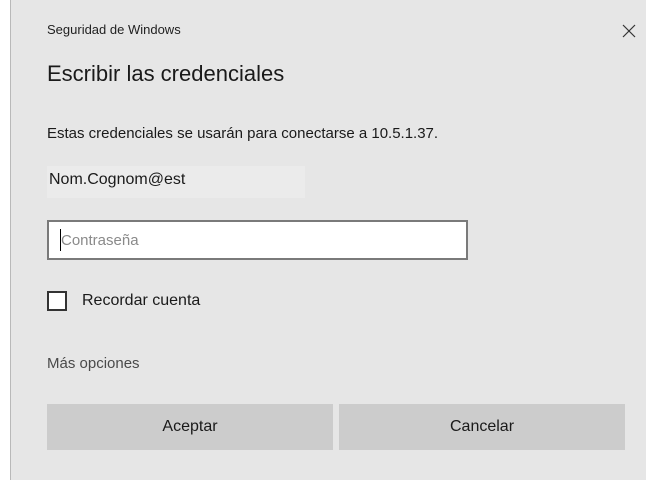 Image resolution: width=646 pixels, height=480 pixels. What do you see at coordinates (60, 240) in the screenshot?
I see `text-caret` at bounding box center [60, 240].